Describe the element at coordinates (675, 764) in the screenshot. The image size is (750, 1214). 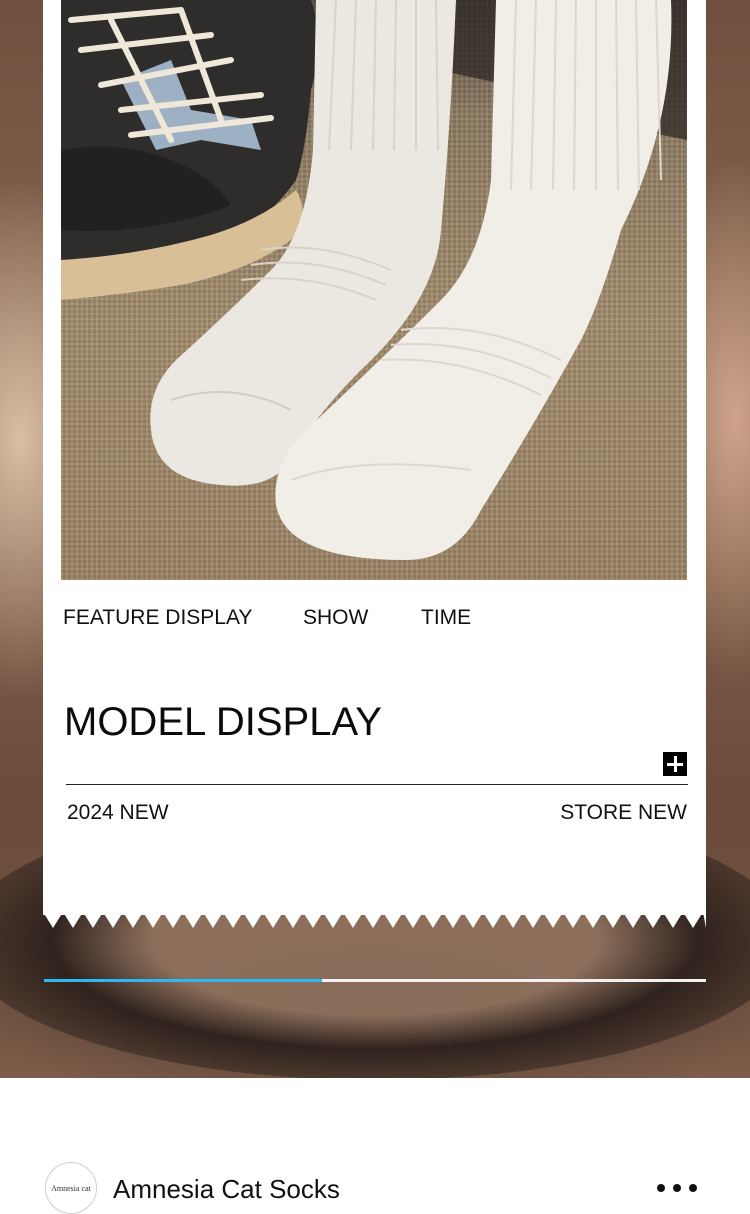
I see `plus-icon` at that location.